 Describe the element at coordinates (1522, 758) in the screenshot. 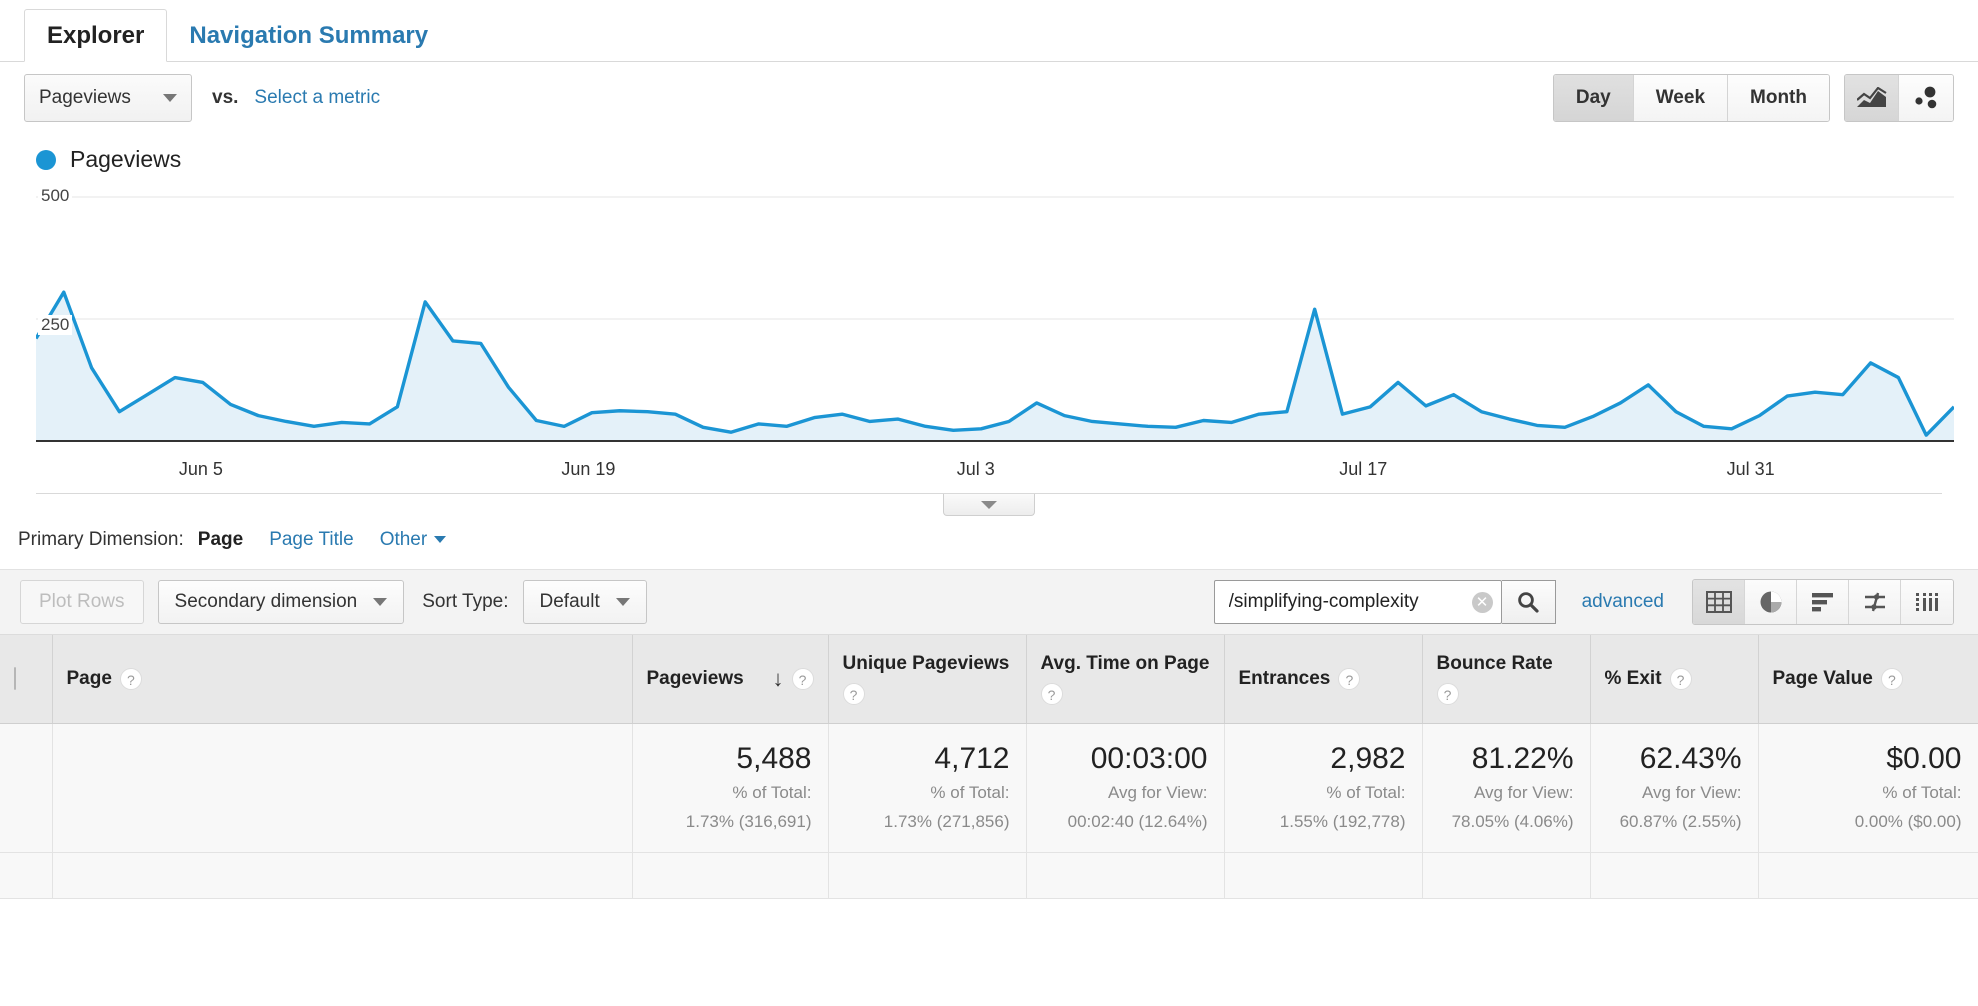

I see `summary-value-bounce-rate: 81.22%` at that location.